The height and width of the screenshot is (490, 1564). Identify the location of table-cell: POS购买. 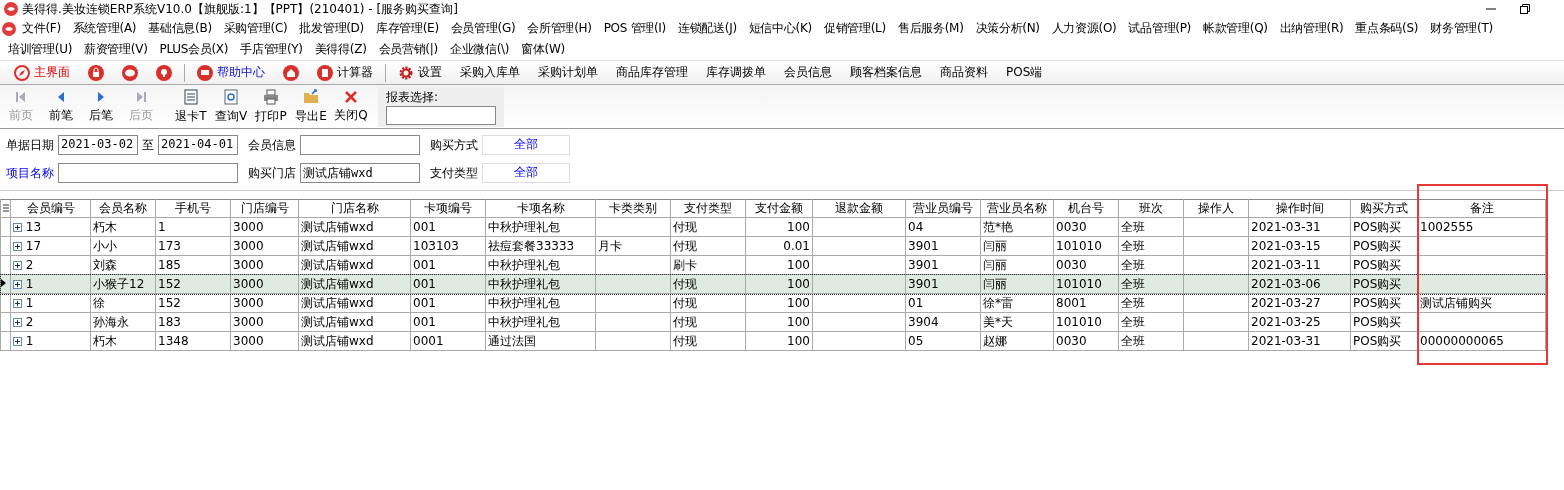
(1377, 245).